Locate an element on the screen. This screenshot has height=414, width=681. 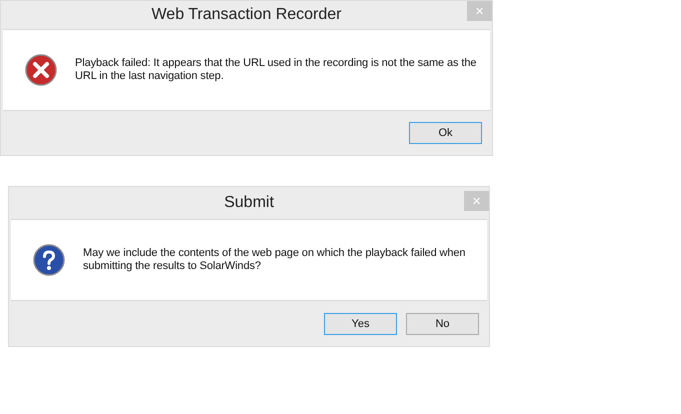
window-title: Submit is located at coordinates (249, 203).